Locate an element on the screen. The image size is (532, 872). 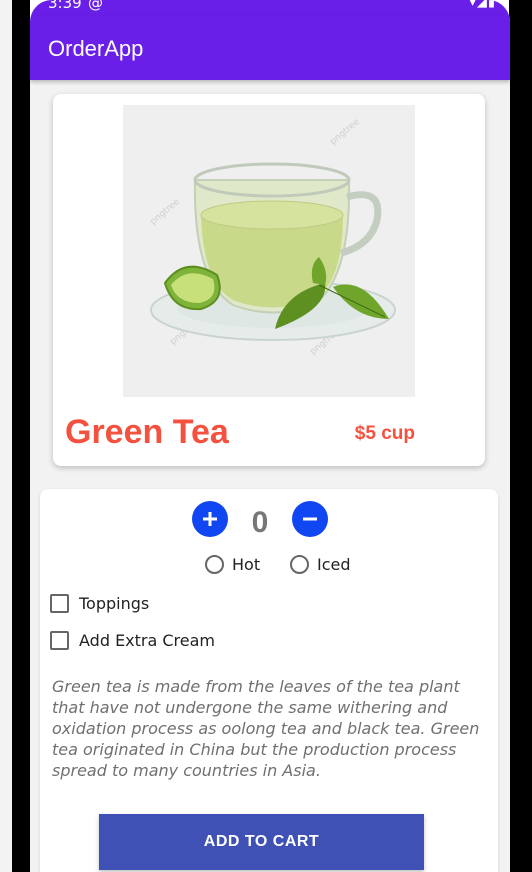
minus-icon is located at coordinates (310, 519).